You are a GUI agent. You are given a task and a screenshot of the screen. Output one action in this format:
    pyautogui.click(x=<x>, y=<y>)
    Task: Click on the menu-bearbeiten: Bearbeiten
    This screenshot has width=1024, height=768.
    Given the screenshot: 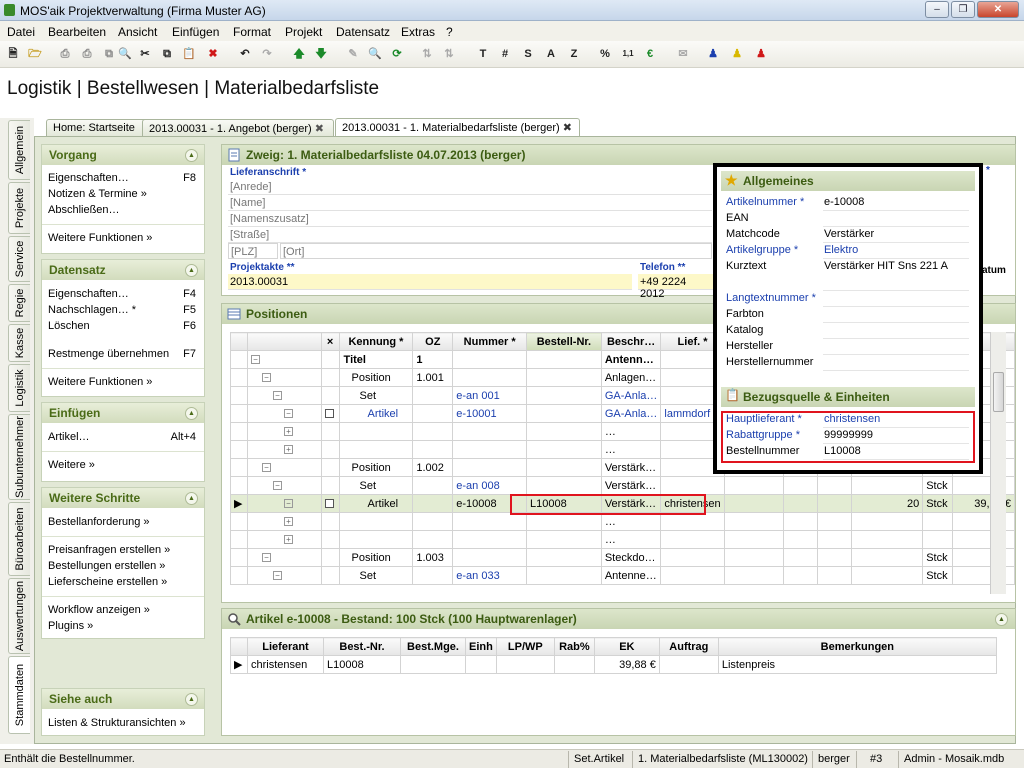 What is the action you would take?
    pyautogui.click(x=77, y=32)
    